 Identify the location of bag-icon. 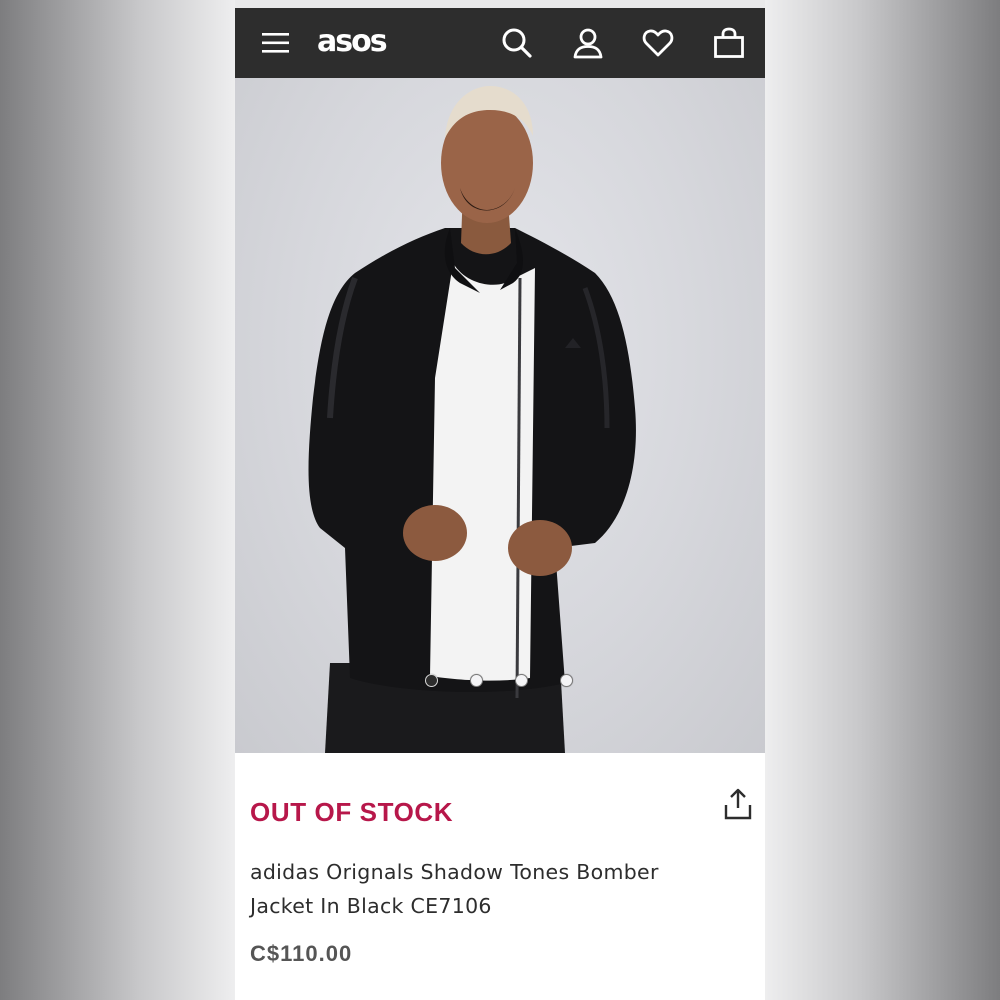
(729, 43).